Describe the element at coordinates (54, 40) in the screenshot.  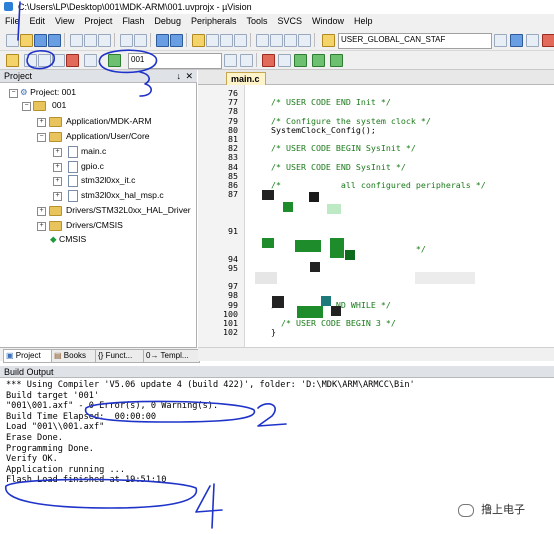
I see `save-all-icon` at that location.